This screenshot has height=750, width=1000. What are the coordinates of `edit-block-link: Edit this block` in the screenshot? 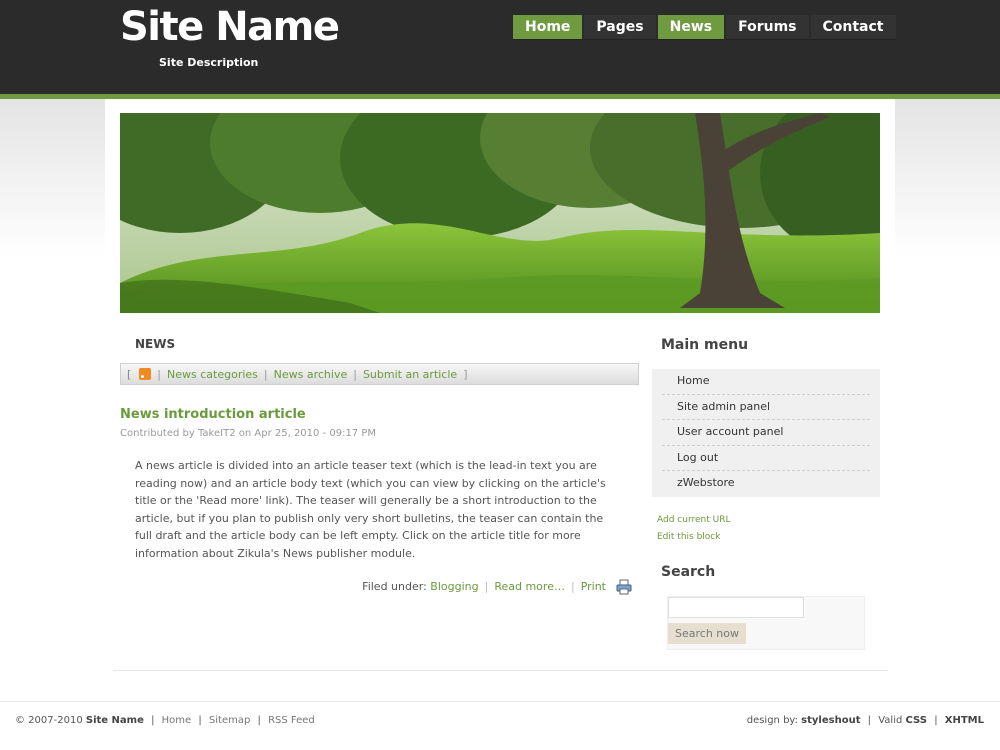 It's located at (688, 537).